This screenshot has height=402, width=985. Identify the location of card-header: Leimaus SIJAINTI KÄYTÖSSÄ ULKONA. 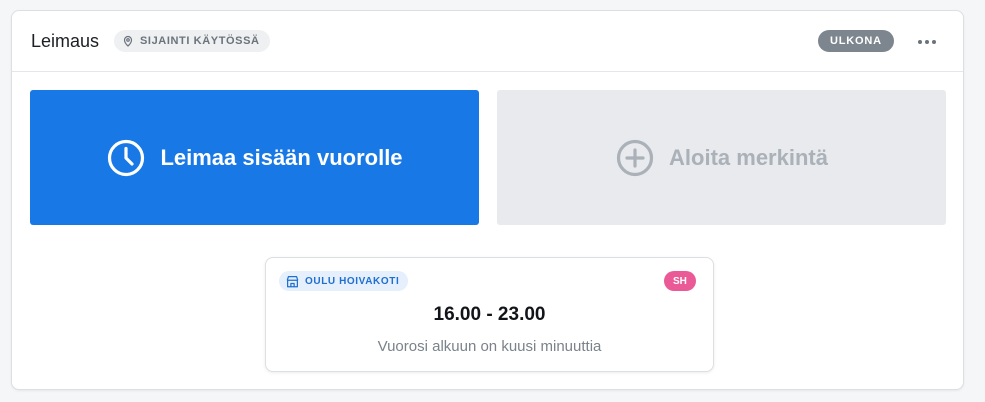
(487, 41).